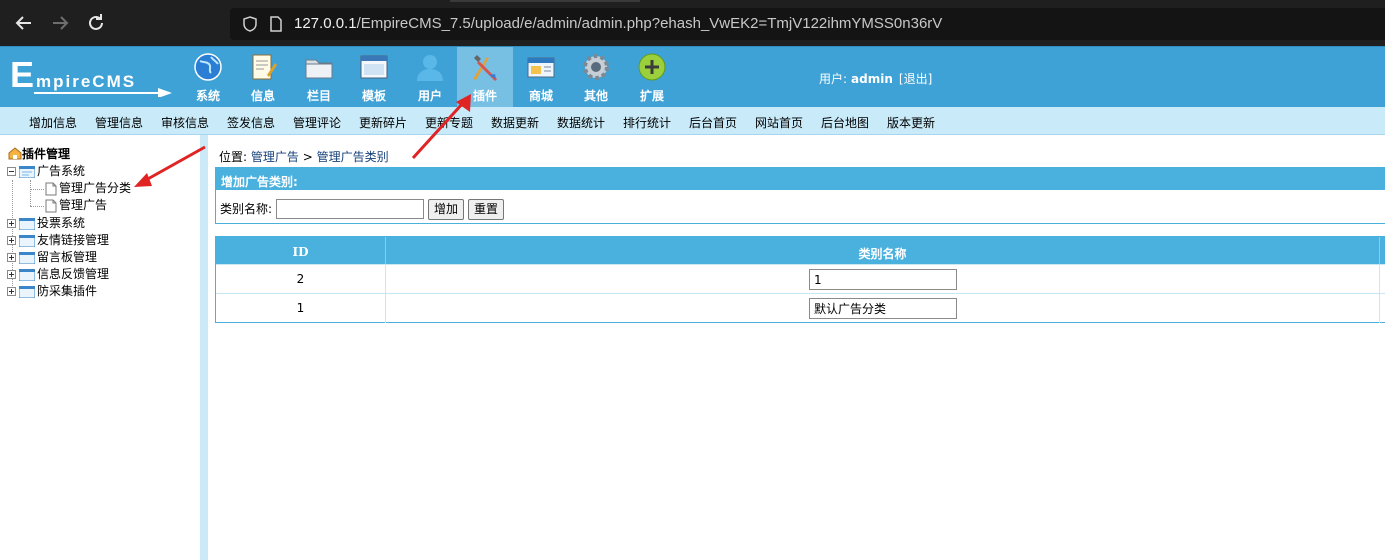  I want to click on menu-shop: 商城, so click(541, 77).